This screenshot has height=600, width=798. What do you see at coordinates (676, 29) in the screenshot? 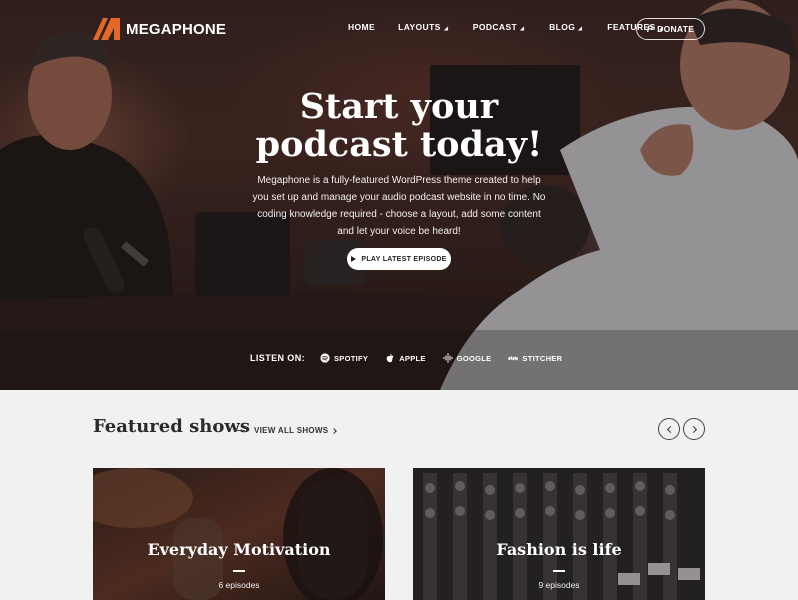
I see `donate-label: DONATE` at bounding box center [676, 29].